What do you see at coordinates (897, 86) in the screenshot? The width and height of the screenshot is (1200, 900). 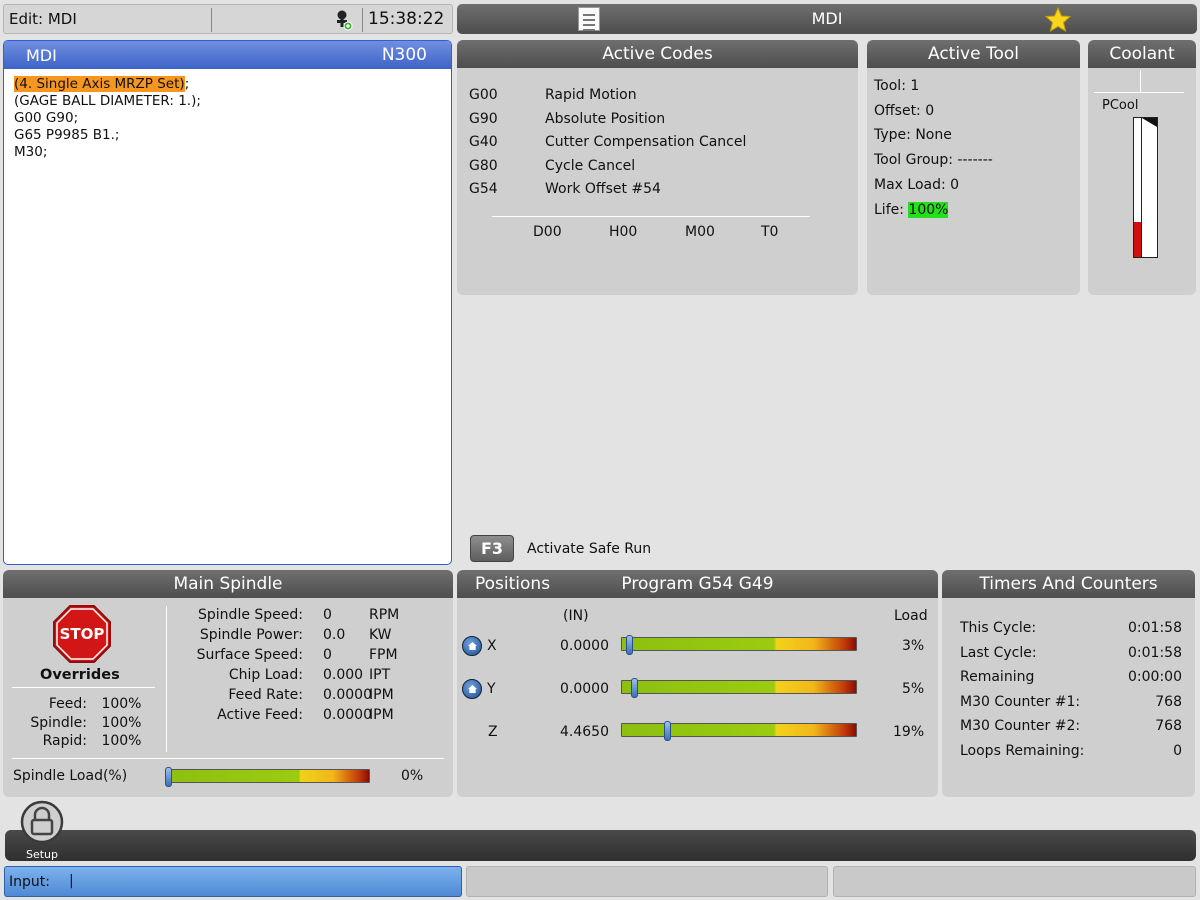 I see `tool-number: Tool: 1` at bounding box center [897, 86].